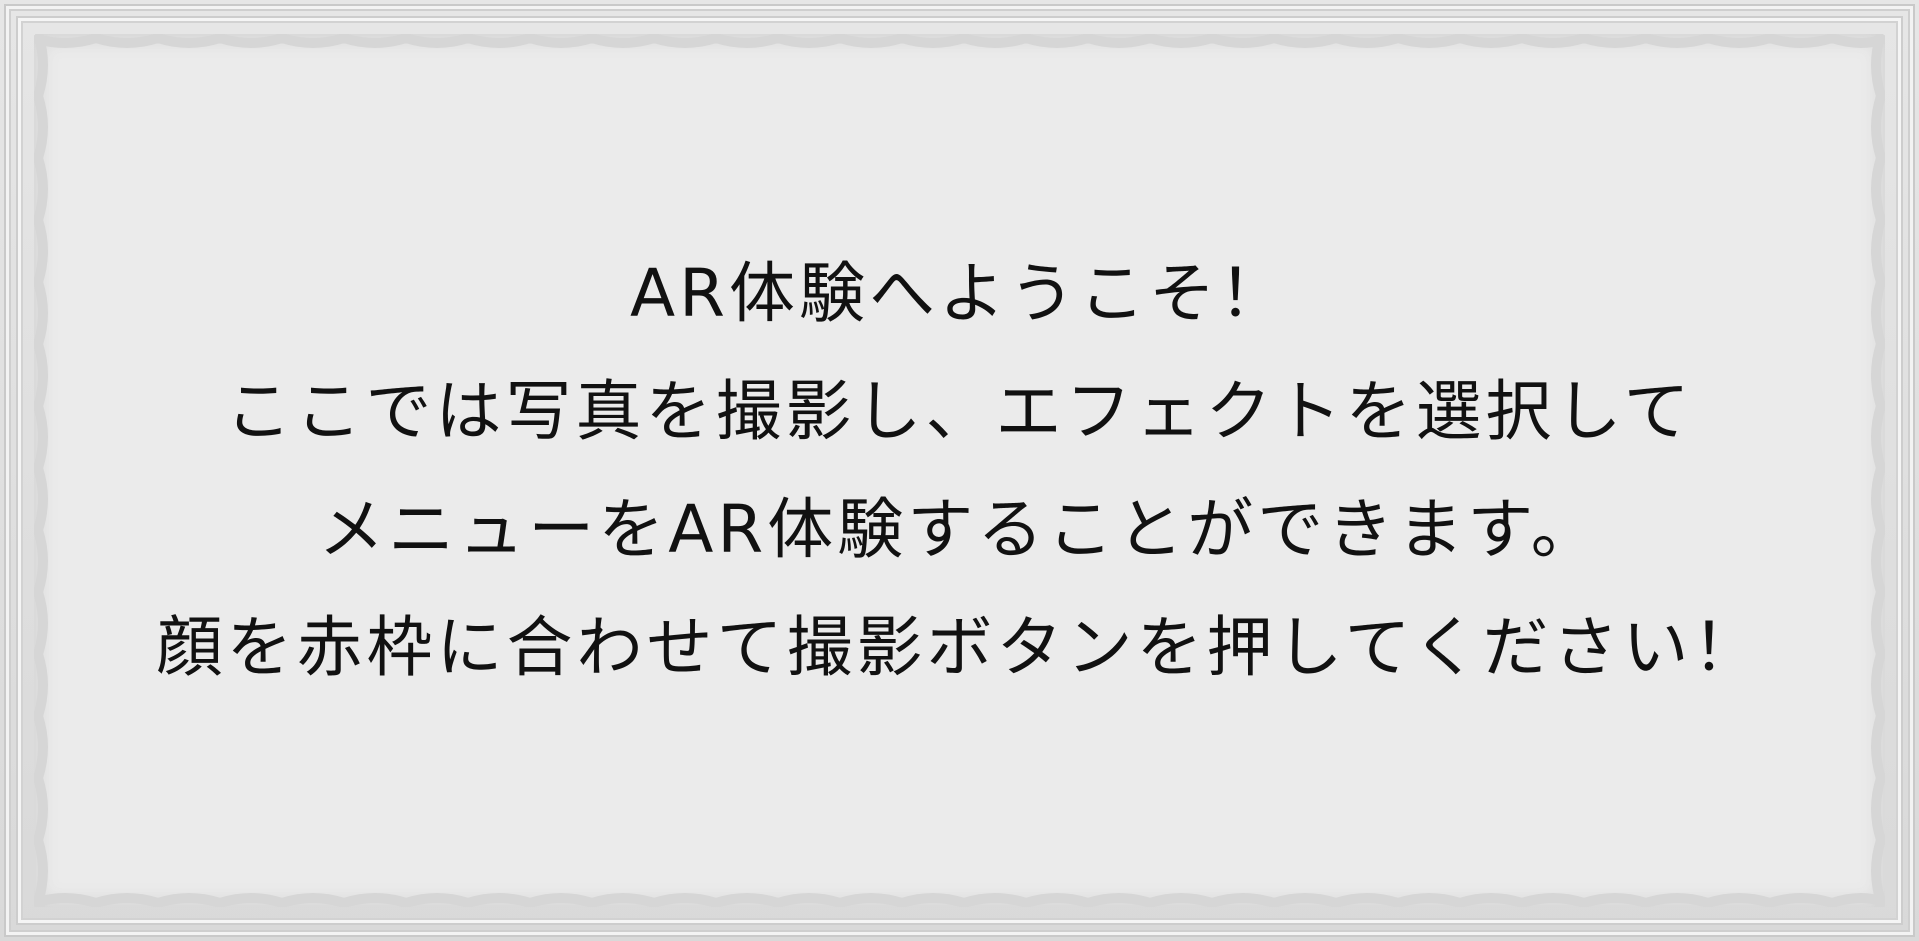  What do you see at coordinates (959, 529) in the screenshot?
I see `instruction-line-2: メニューをAR体験することができます。` at bounding box center [959, 529].